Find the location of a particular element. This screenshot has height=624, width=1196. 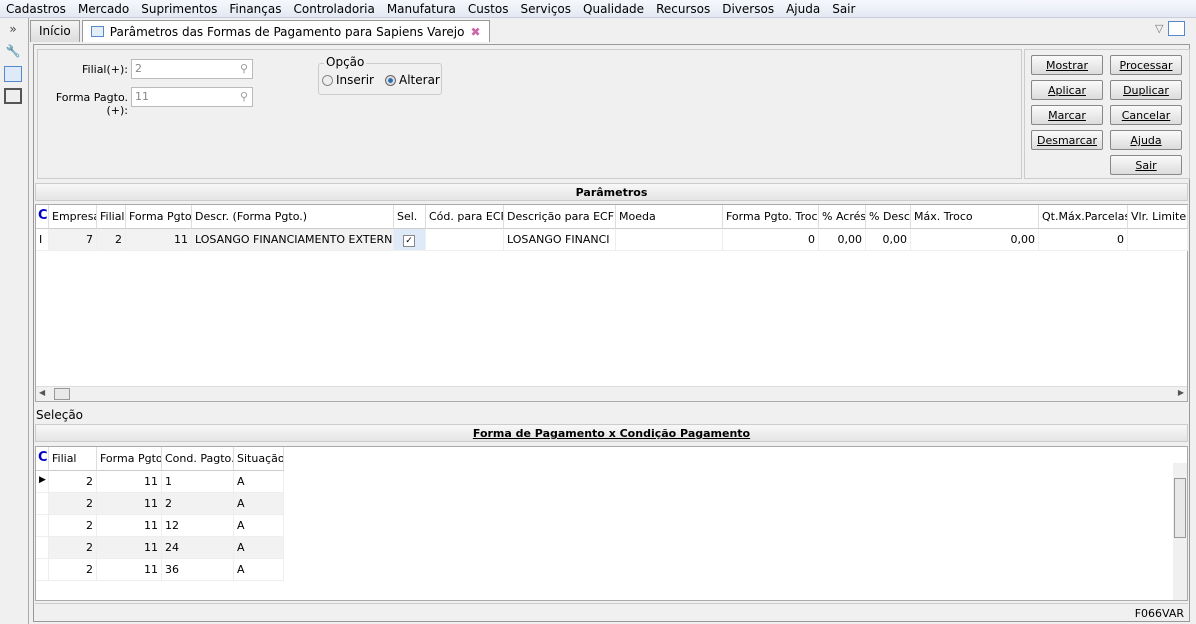

menu-5: Manufatura is located at coordinates (421, 8).